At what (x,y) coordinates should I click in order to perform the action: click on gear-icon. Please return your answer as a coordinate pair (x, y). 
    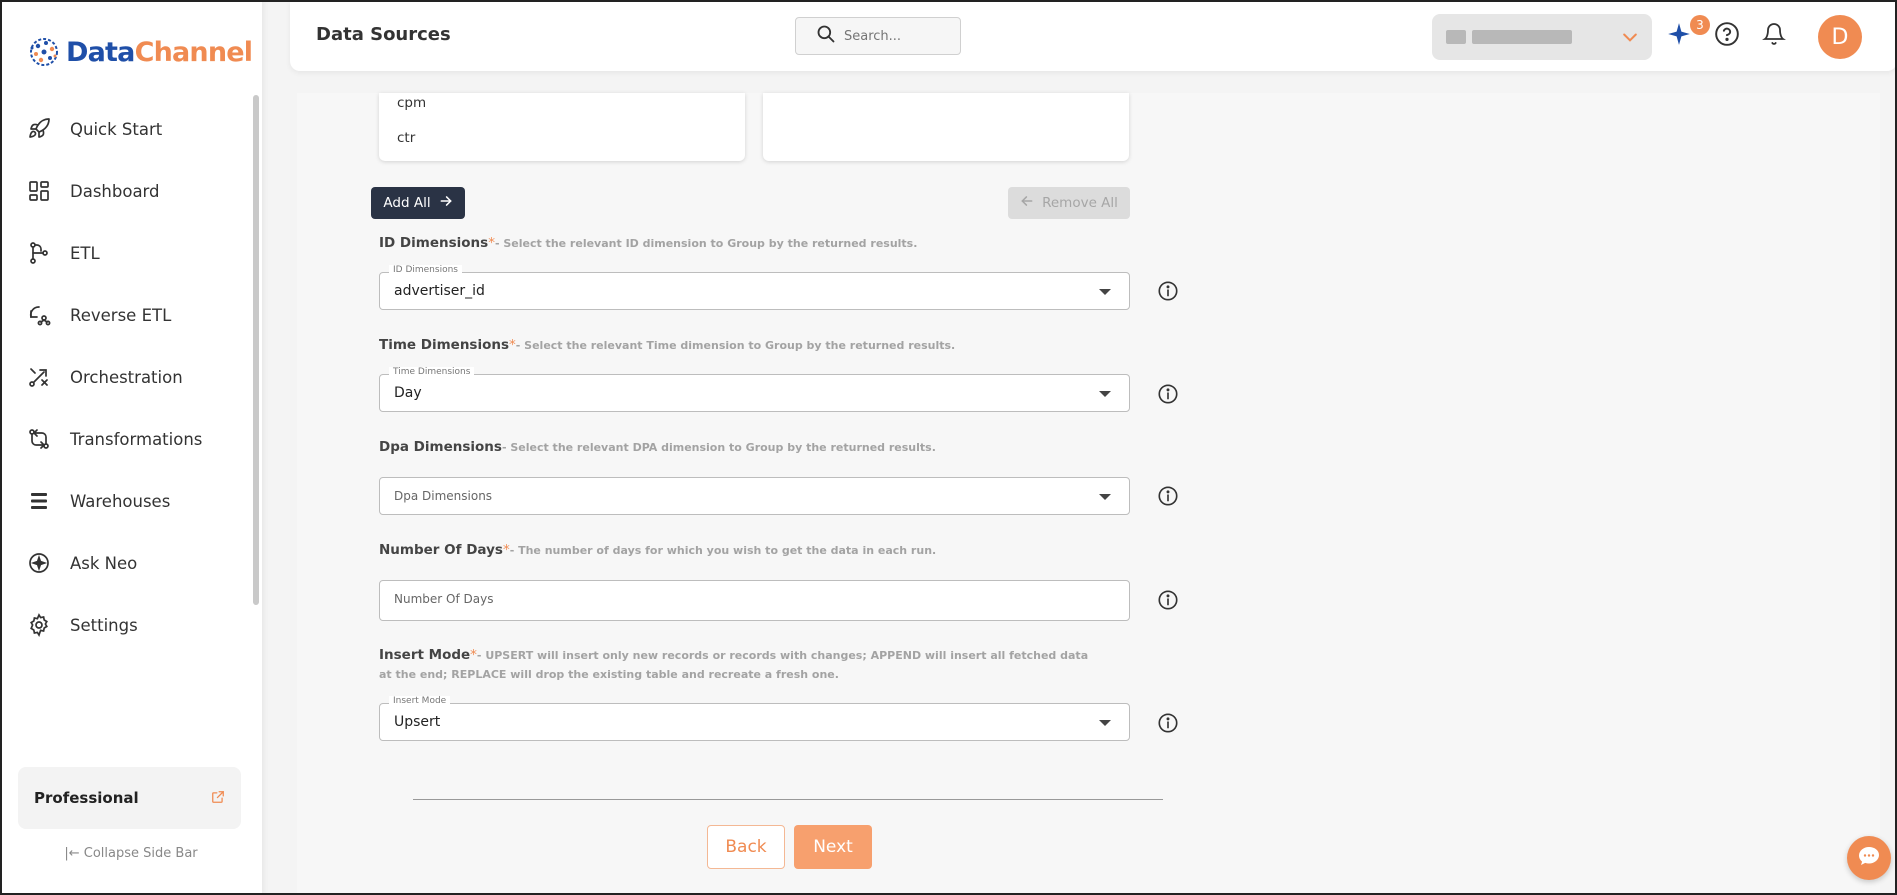
    Looking at the image, I should click on (39, 625).